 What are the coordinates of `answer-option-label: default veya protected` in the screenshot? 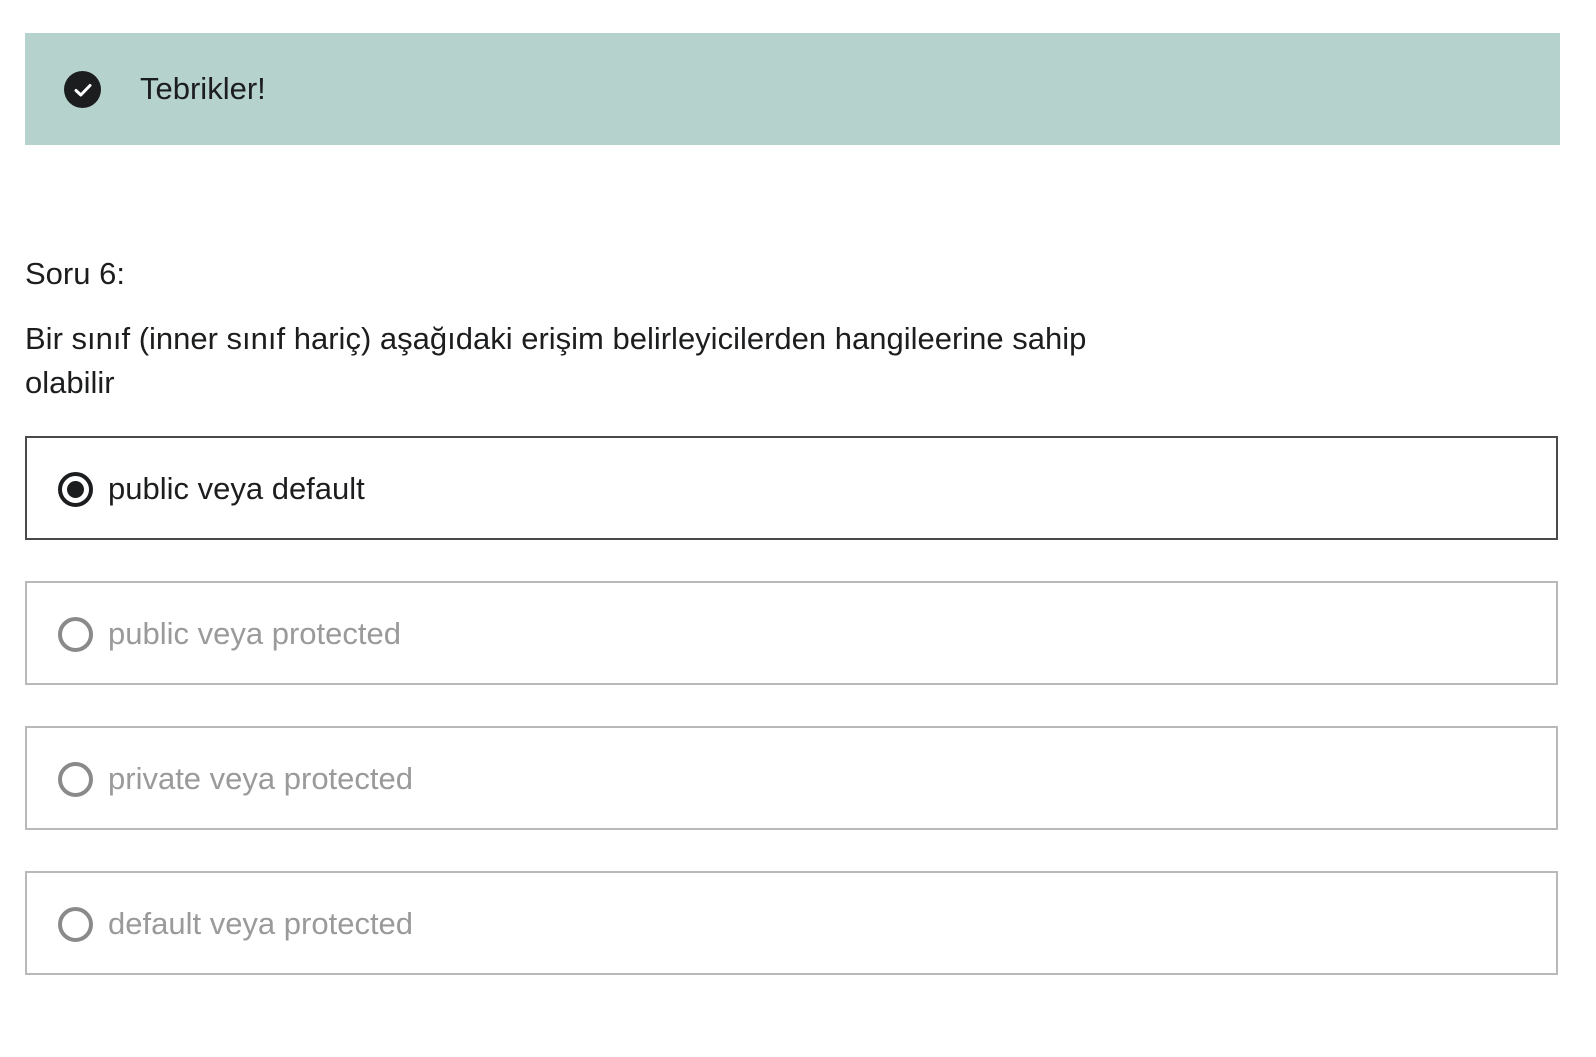 It's located at (261, 923).